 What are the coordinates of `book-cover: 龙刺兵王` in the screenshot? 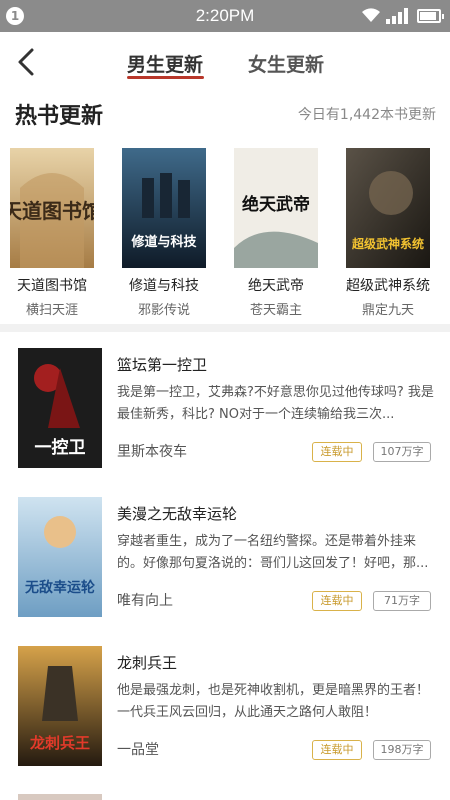 It's located at (60, 706).